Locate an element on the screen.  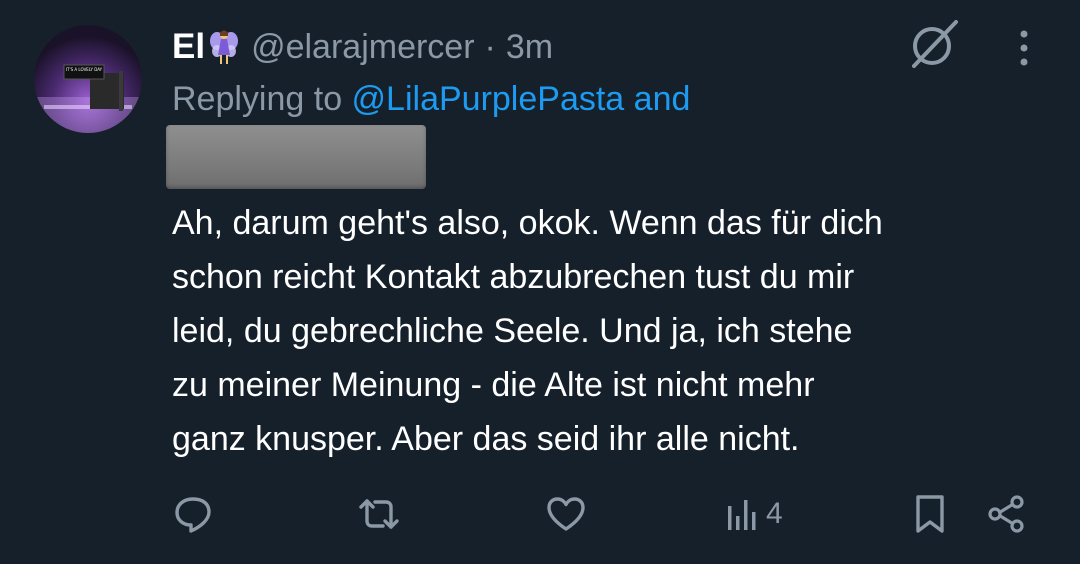
bookmark-button is located at coordinates (930, 514).